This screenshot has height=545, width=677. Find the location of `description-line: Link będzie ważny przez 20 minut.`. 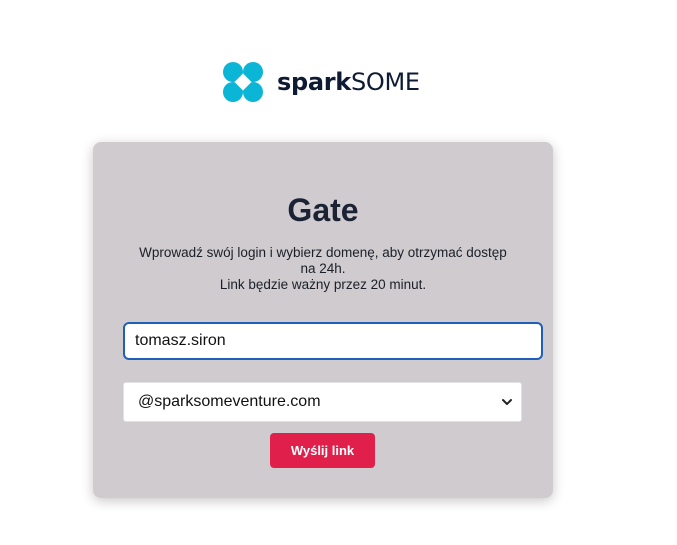

description-line: Link będzie ważny przez 20 minut. is located at coordinates (323, 284).